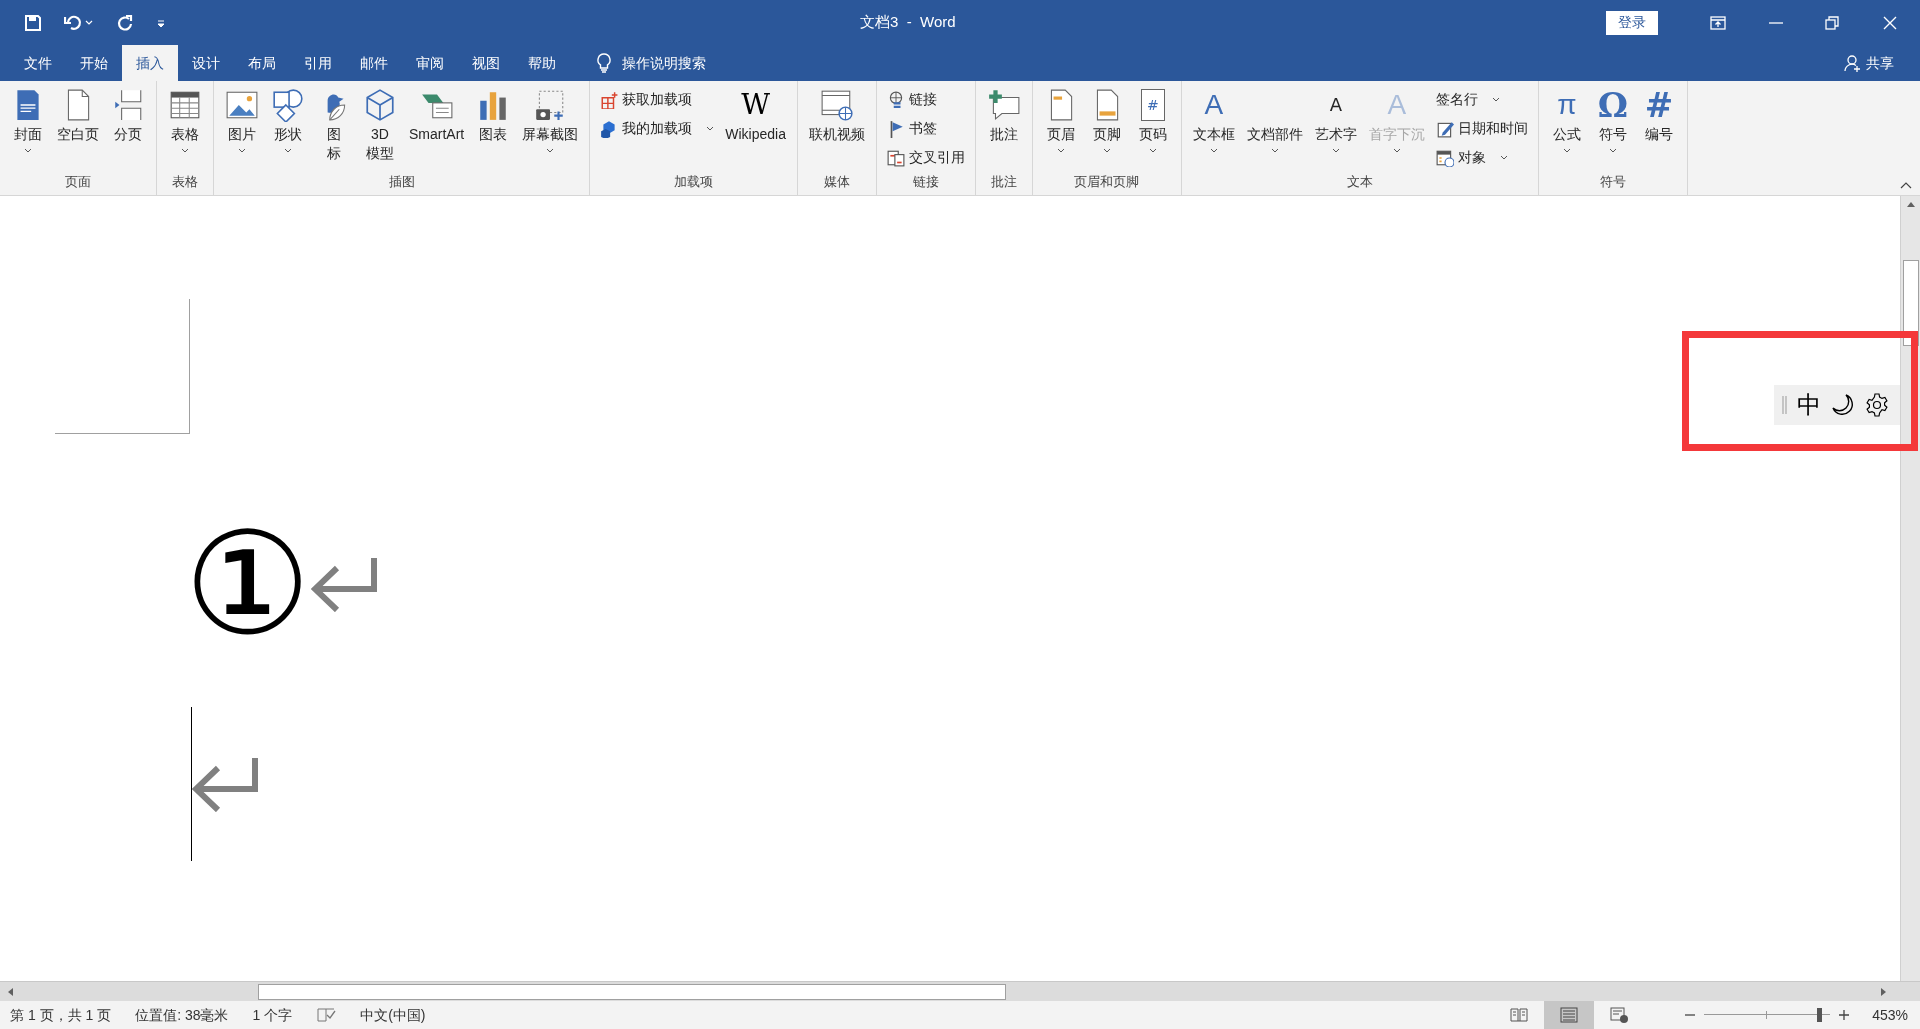 The width and height of the screenshot is (1920, 1029). What do you see at coordinates (1613, 105) in the screenshot?
I see `pi-icon: Ω` at bounding box center [1613, 105].